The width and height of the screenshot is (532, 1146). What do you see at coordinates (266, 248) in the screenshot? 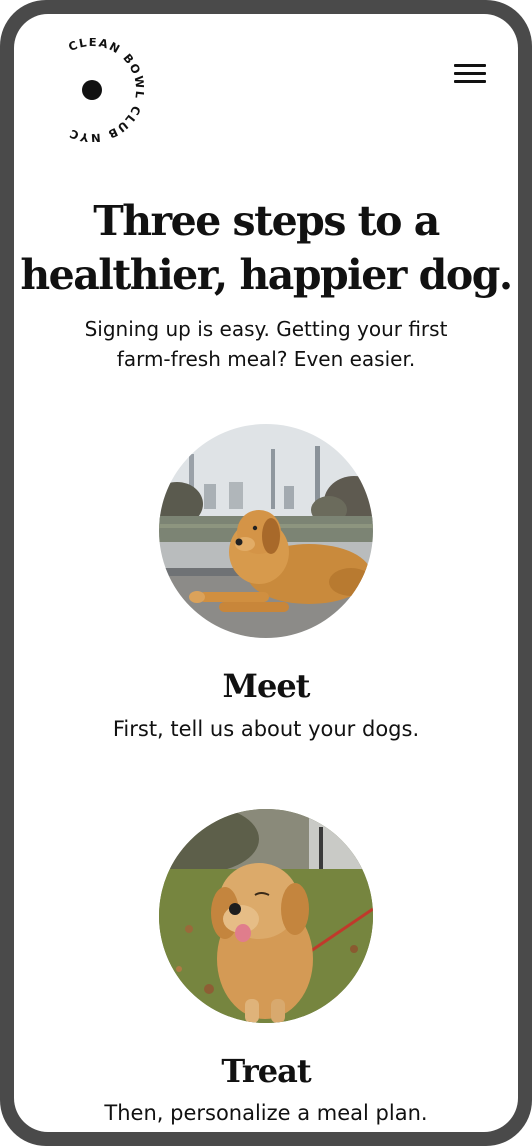
I see `page-title: Three steps to a healthier, happier dog.` at bounding box center [266, 248].